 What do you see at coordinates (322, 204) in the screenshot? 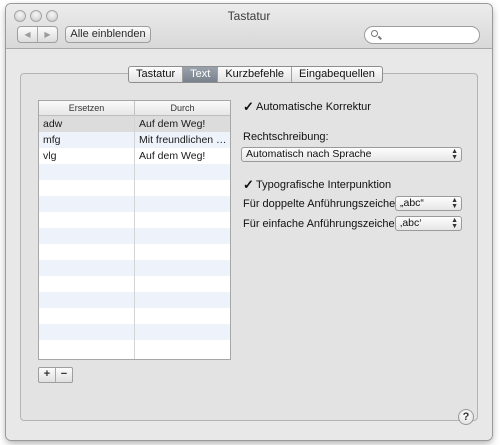
I see `double-quotes-label: Für doppelte Anführungszeichen` at bounding box center [322, 204].